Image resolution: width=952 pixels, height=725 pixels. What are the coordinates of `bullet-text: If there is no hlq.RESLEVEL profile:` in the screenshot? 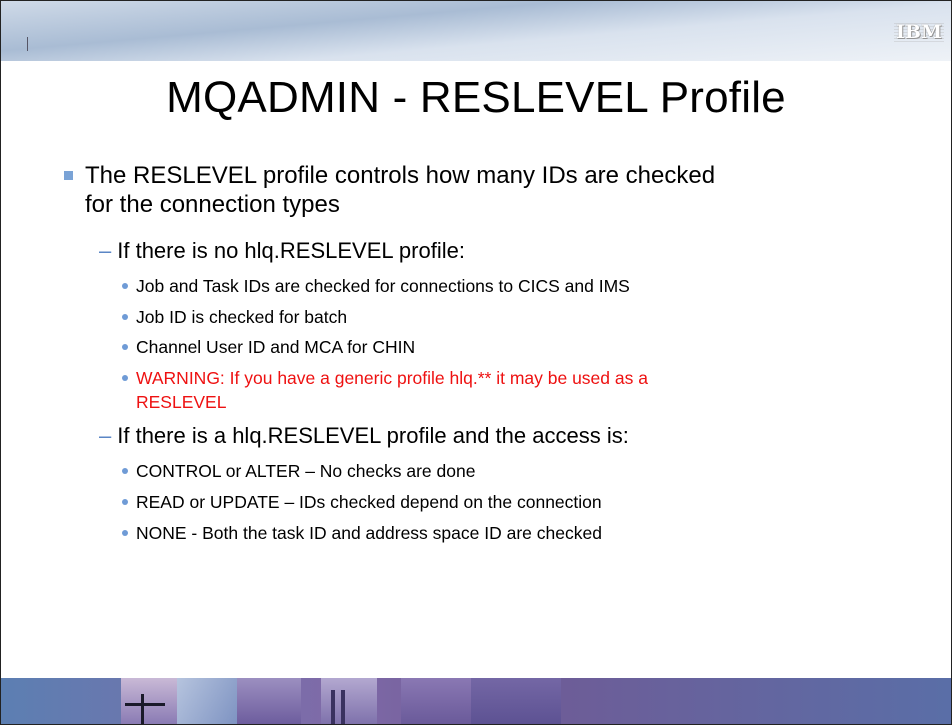 It's located at (291, 250).